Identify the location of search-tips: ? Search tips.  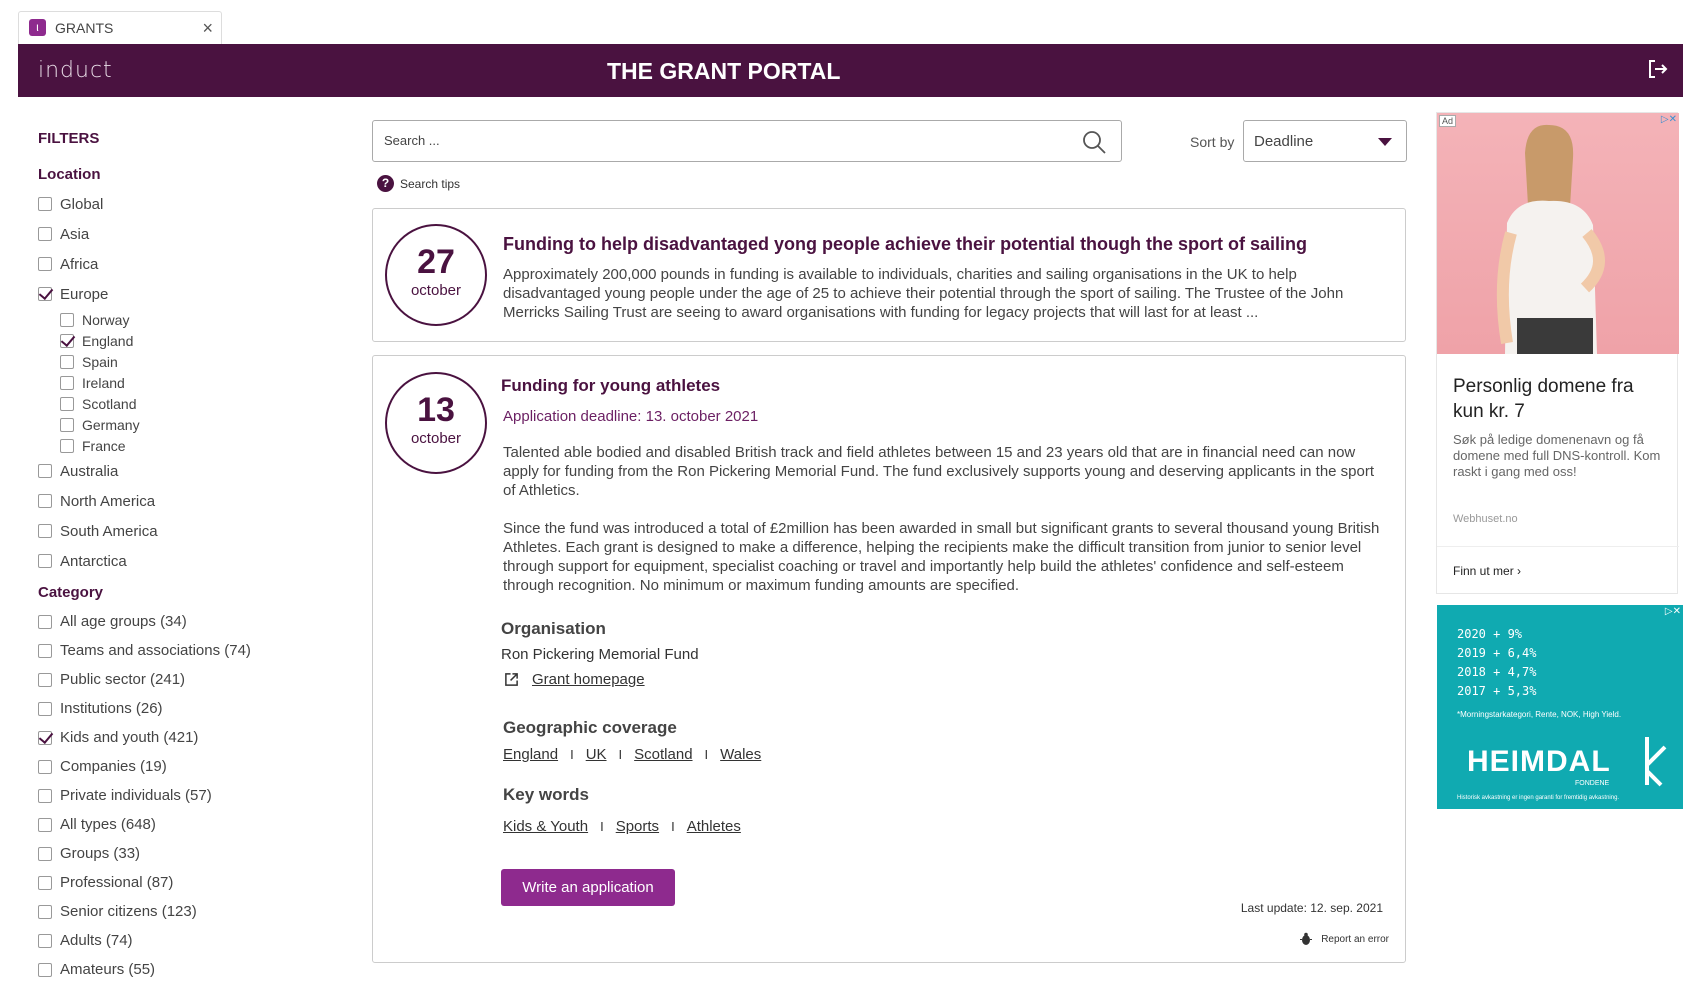
(418, 183).